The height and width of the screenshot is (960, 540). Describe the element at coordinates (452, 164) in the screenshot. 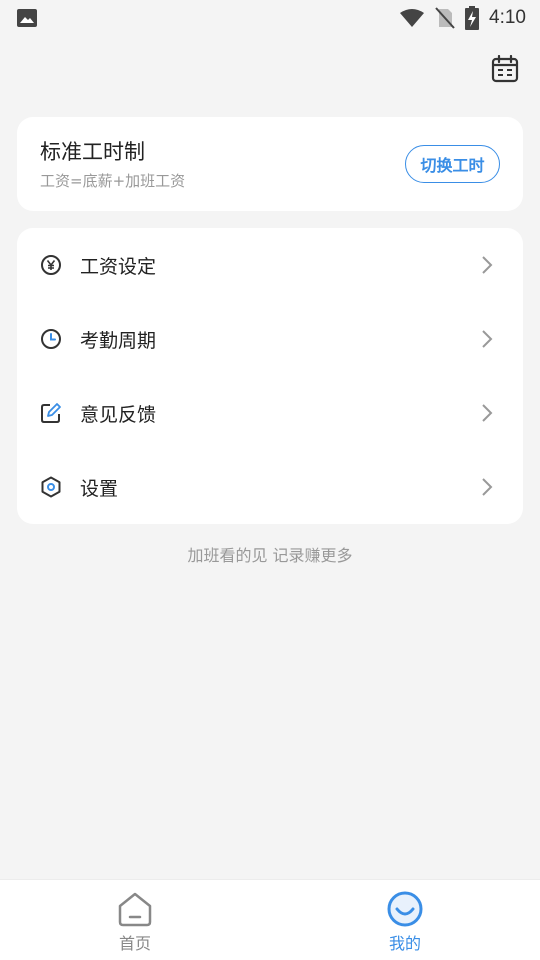

I see `switch-work-mode-button: 切换工时` at that location.